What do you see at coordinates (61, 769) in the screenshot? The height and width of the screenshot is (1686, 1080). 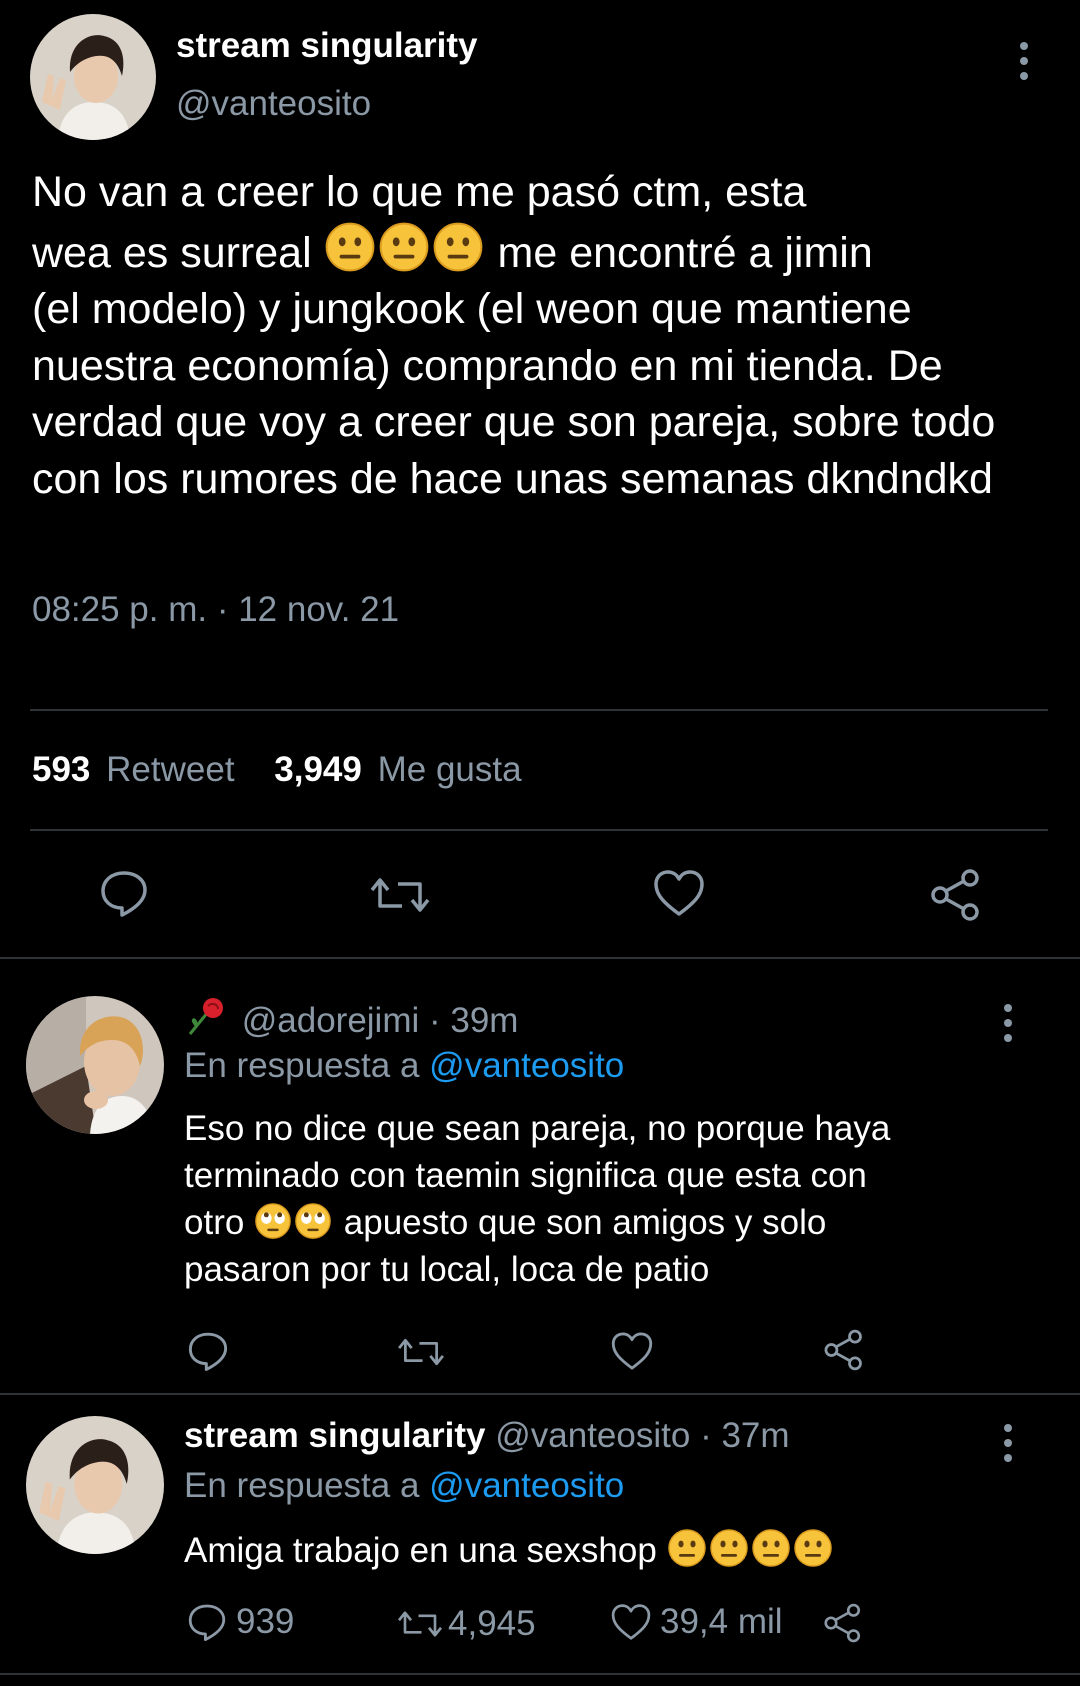 I see `retweet-count: 593` at bounding box center [61, 769].